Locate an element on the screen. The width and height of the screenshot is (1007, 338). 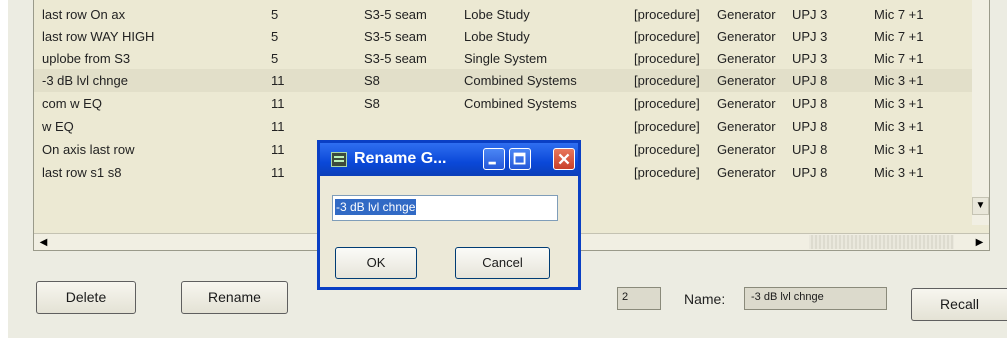
scroll-left-button: ◀ is located at coordinates (43, 242).